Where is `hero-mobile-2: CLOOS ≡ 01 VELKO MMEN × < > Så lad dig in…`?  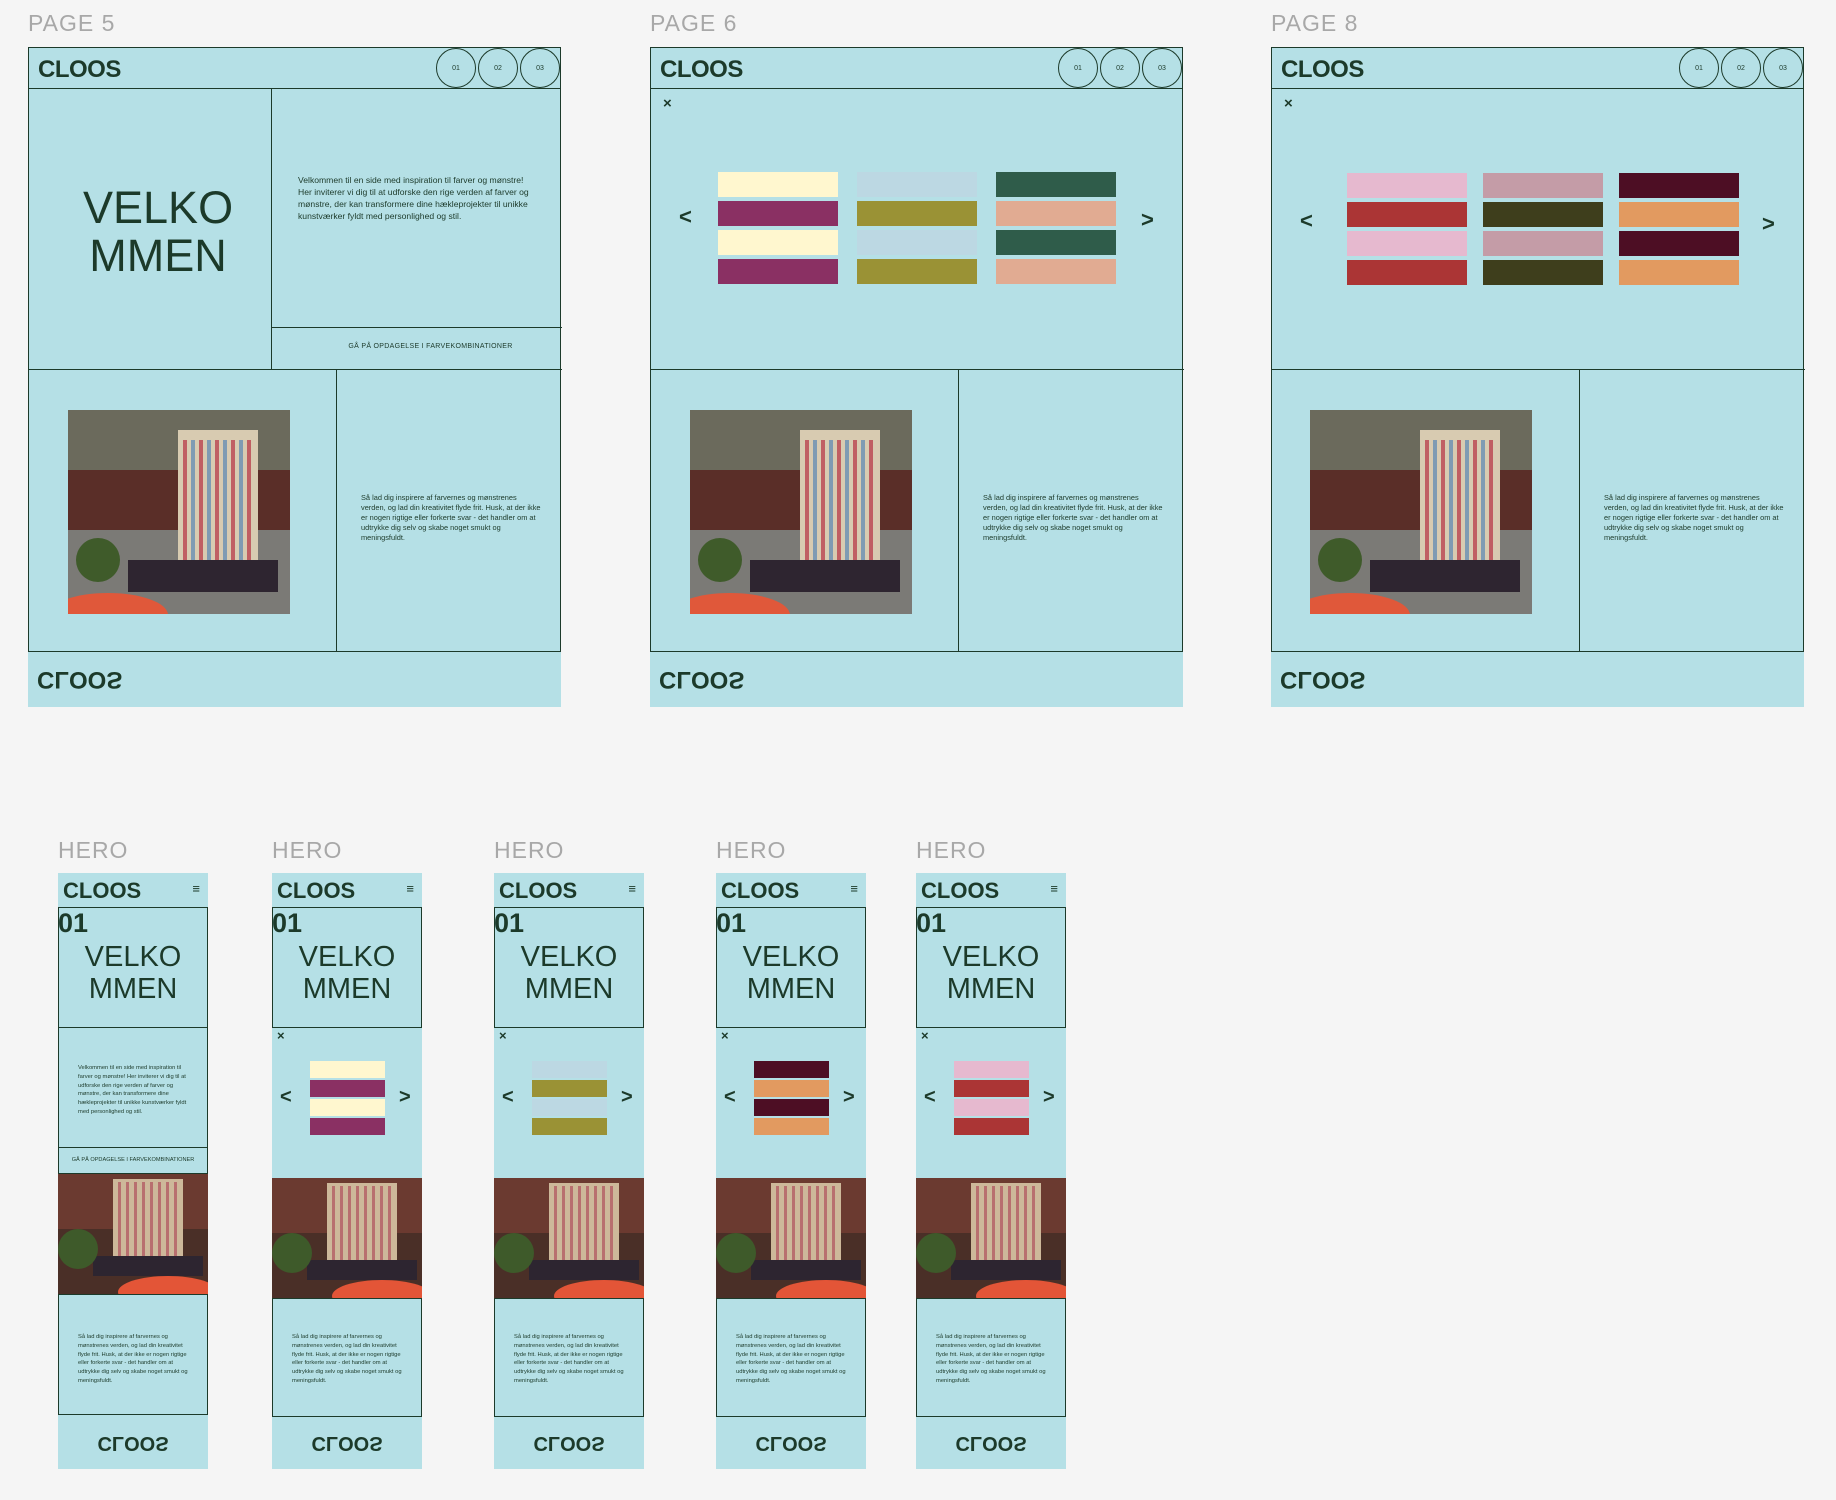 hero-mobile-2: CLOOS ≡ 01 VELKO MMEN × < > Så lad dig in… is located at coordinates (347, 1171).